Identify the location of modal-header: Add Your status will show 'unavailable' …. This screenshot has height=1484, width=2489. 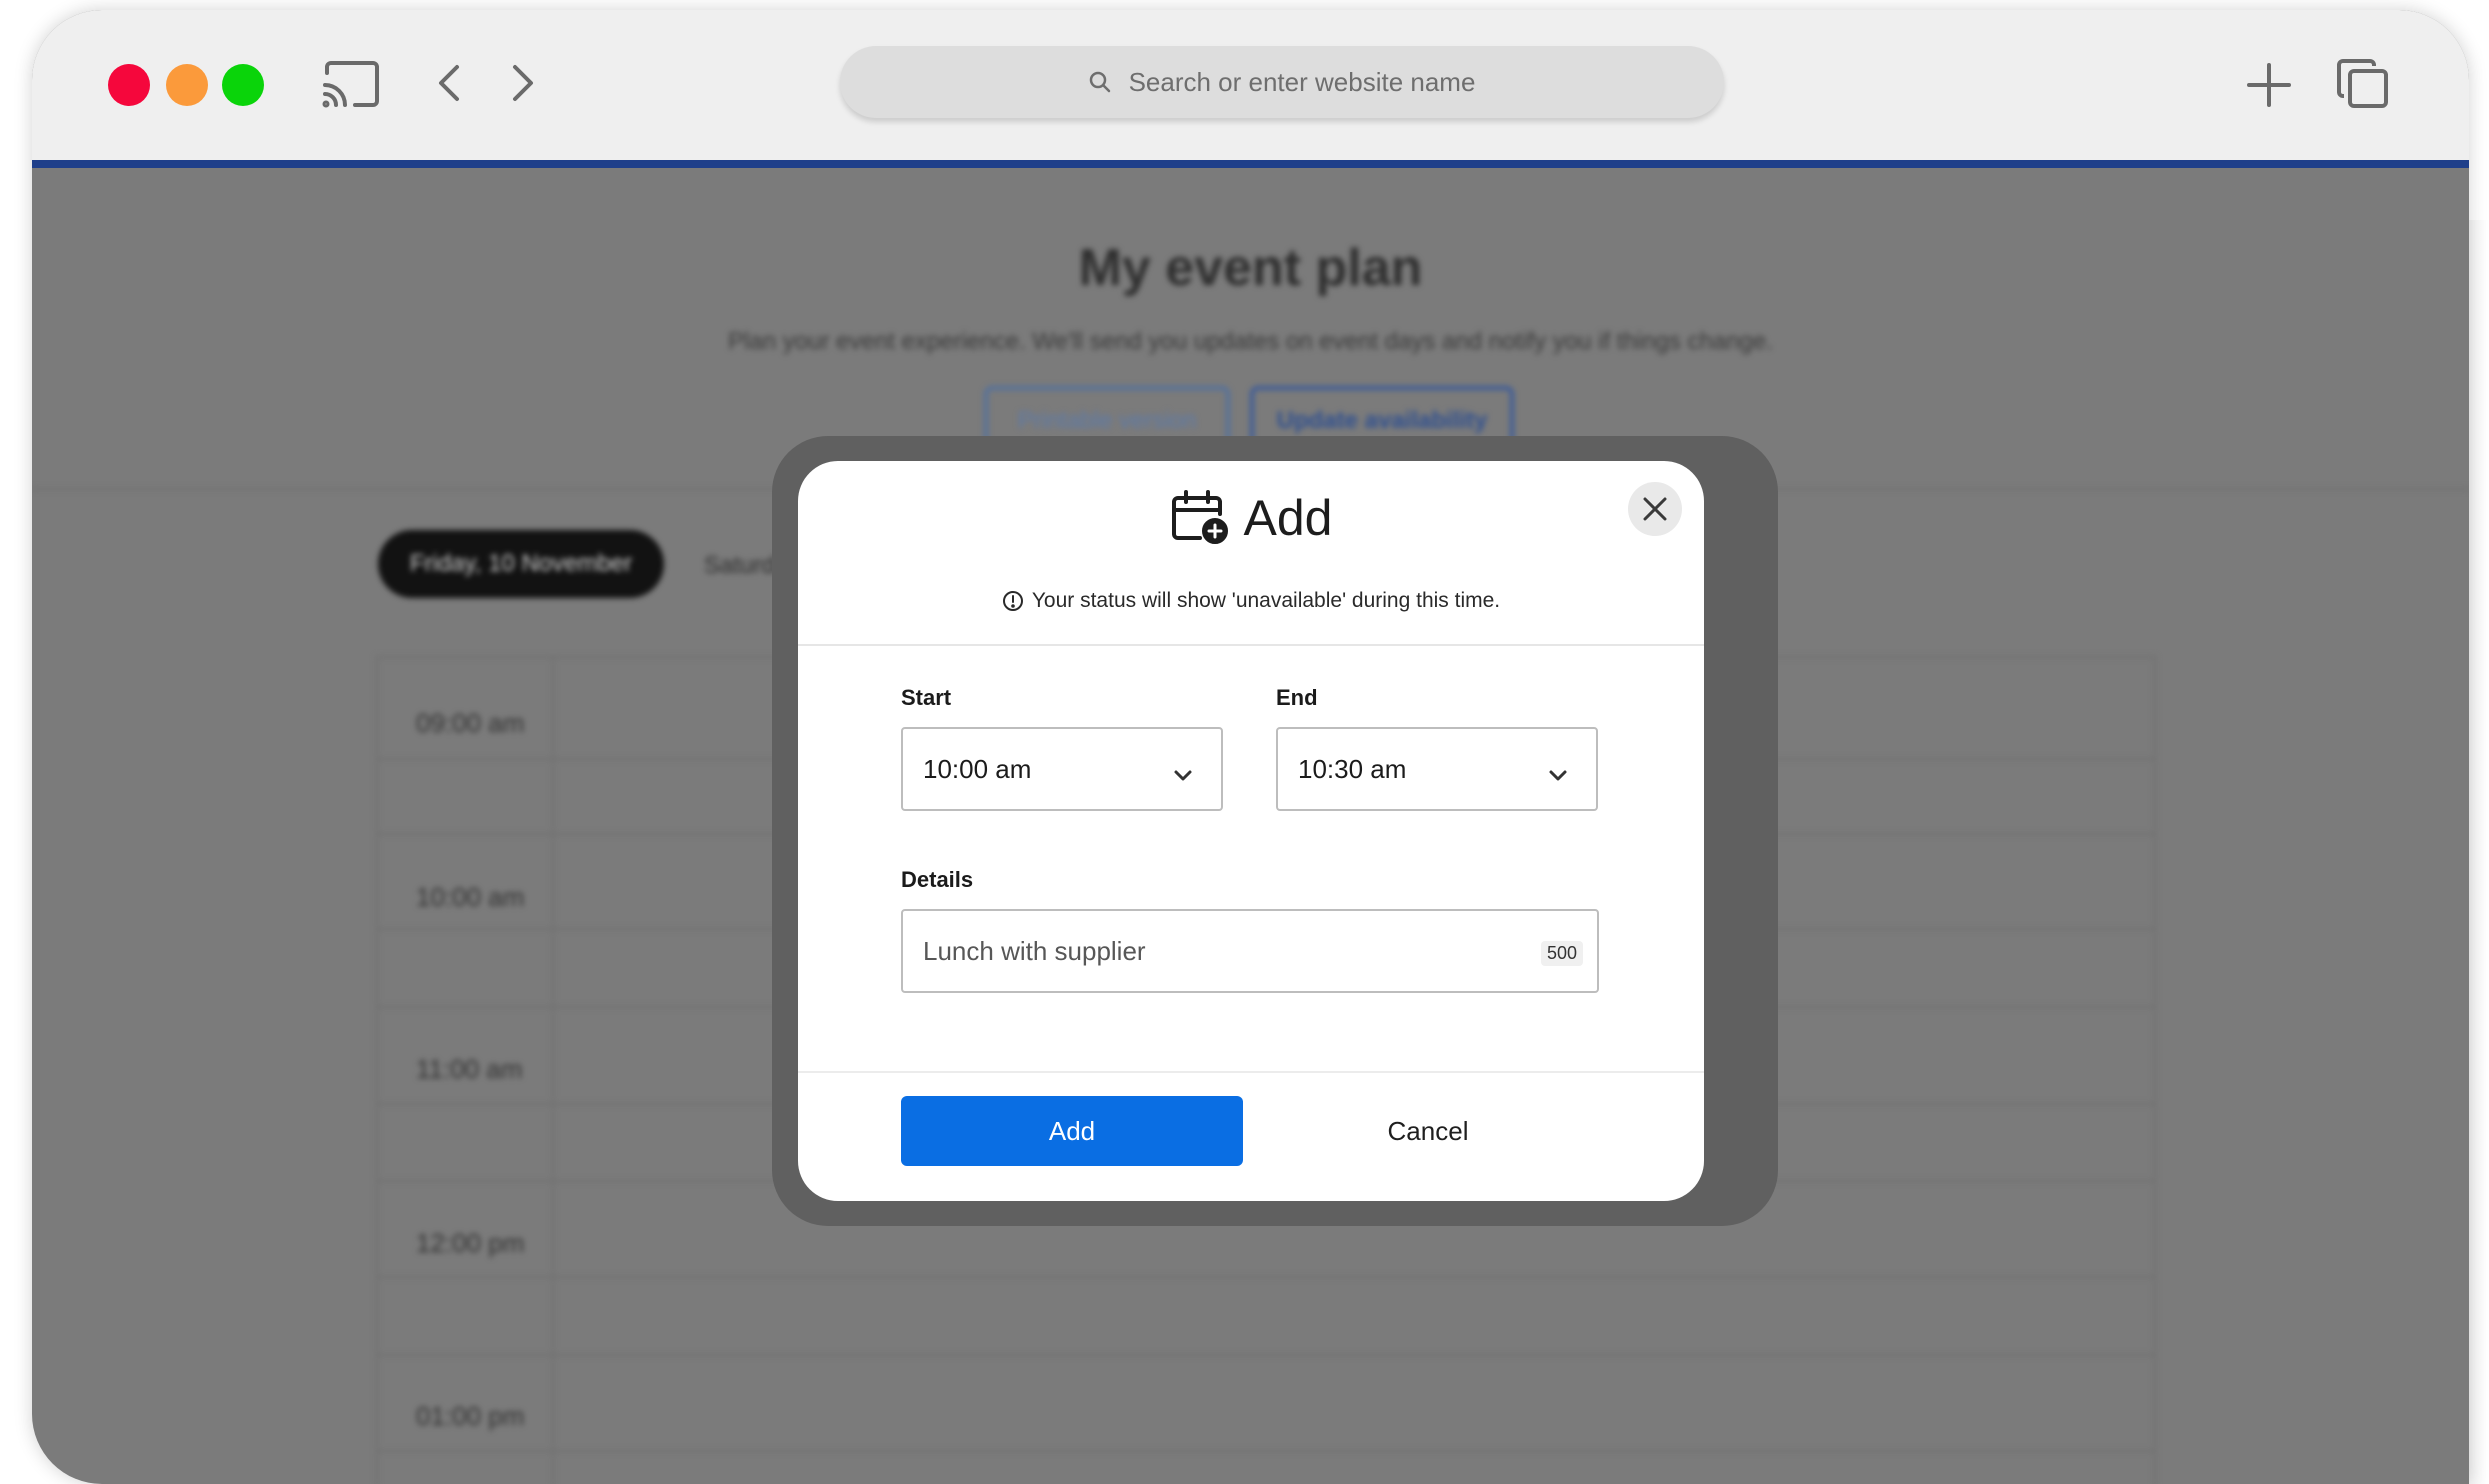
(1251, 553).